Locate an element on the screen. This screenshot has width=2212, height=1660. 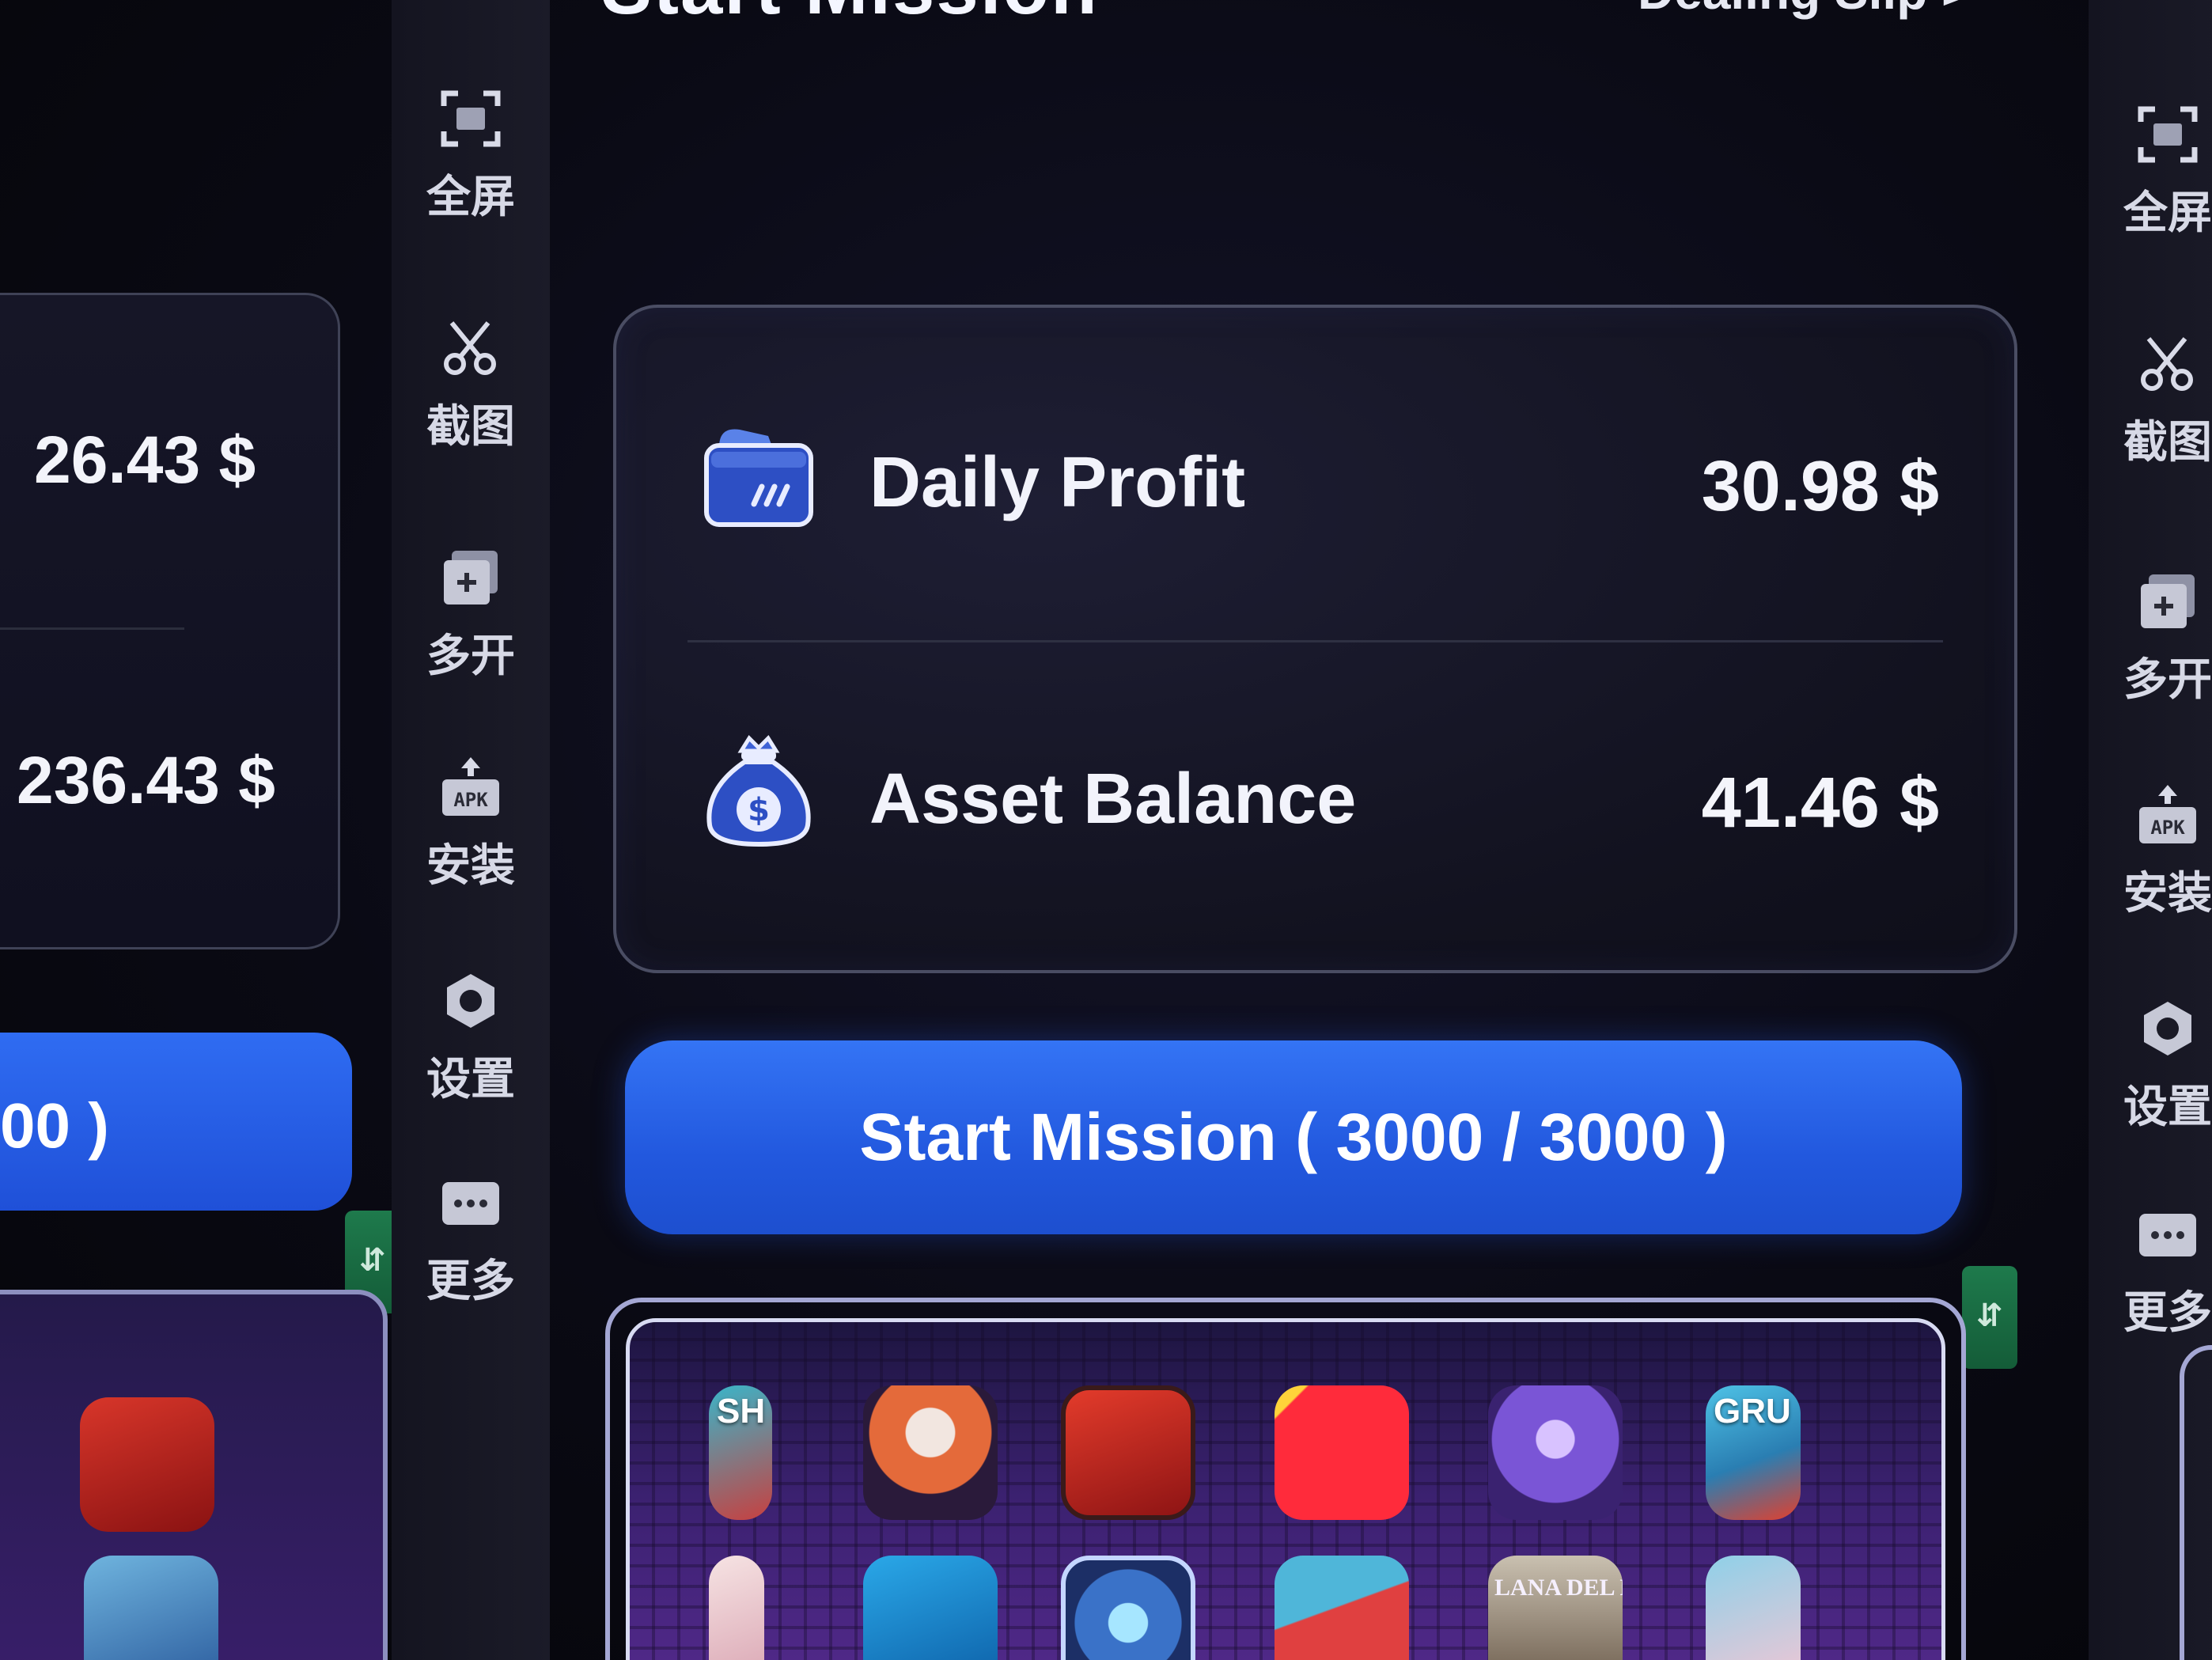
app-tile-6: GRU is located at coordinates (1754, 1452).